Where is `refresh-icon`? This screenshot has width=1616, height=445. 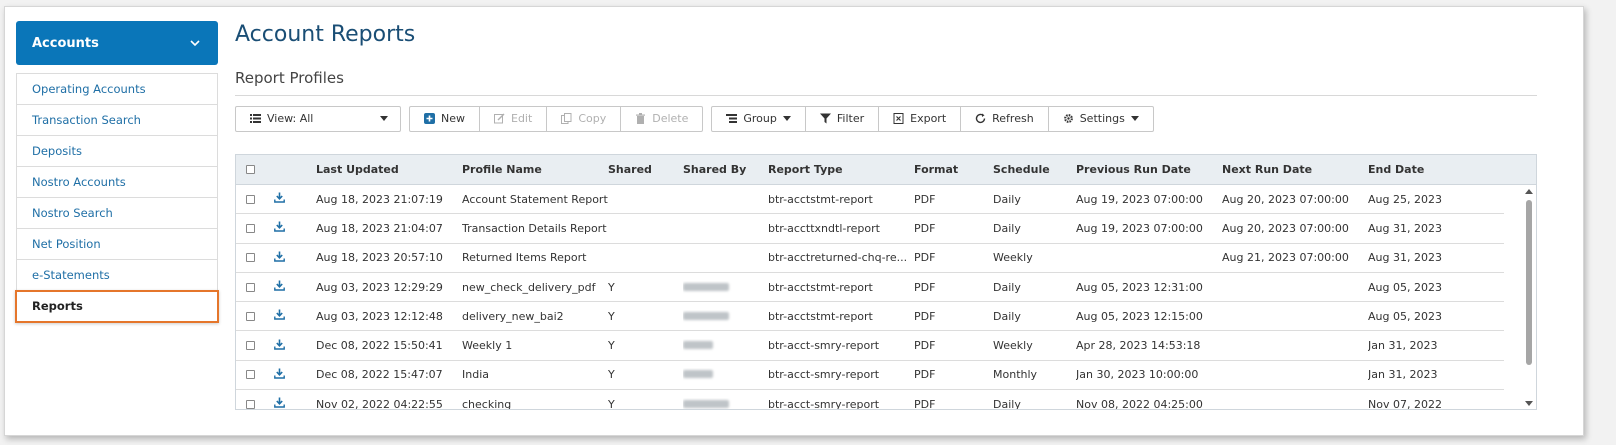 refresh-icon is located at coordinates (981, 118).